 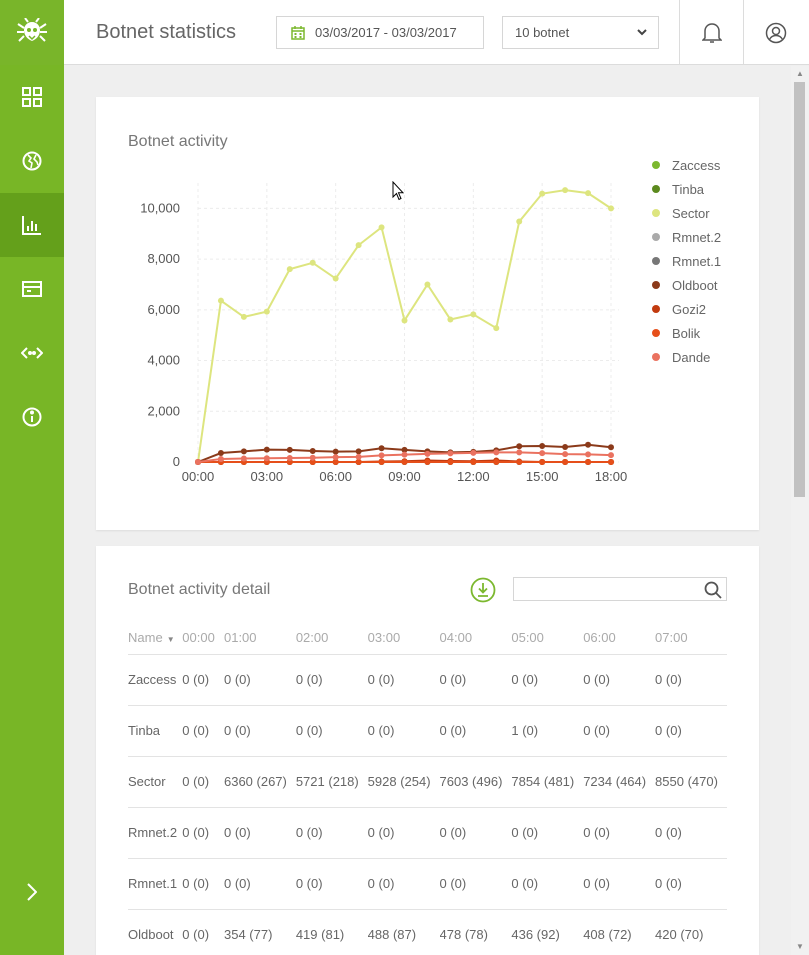 I want to click on legend-item: Tinba, so click(x=686, y=189).